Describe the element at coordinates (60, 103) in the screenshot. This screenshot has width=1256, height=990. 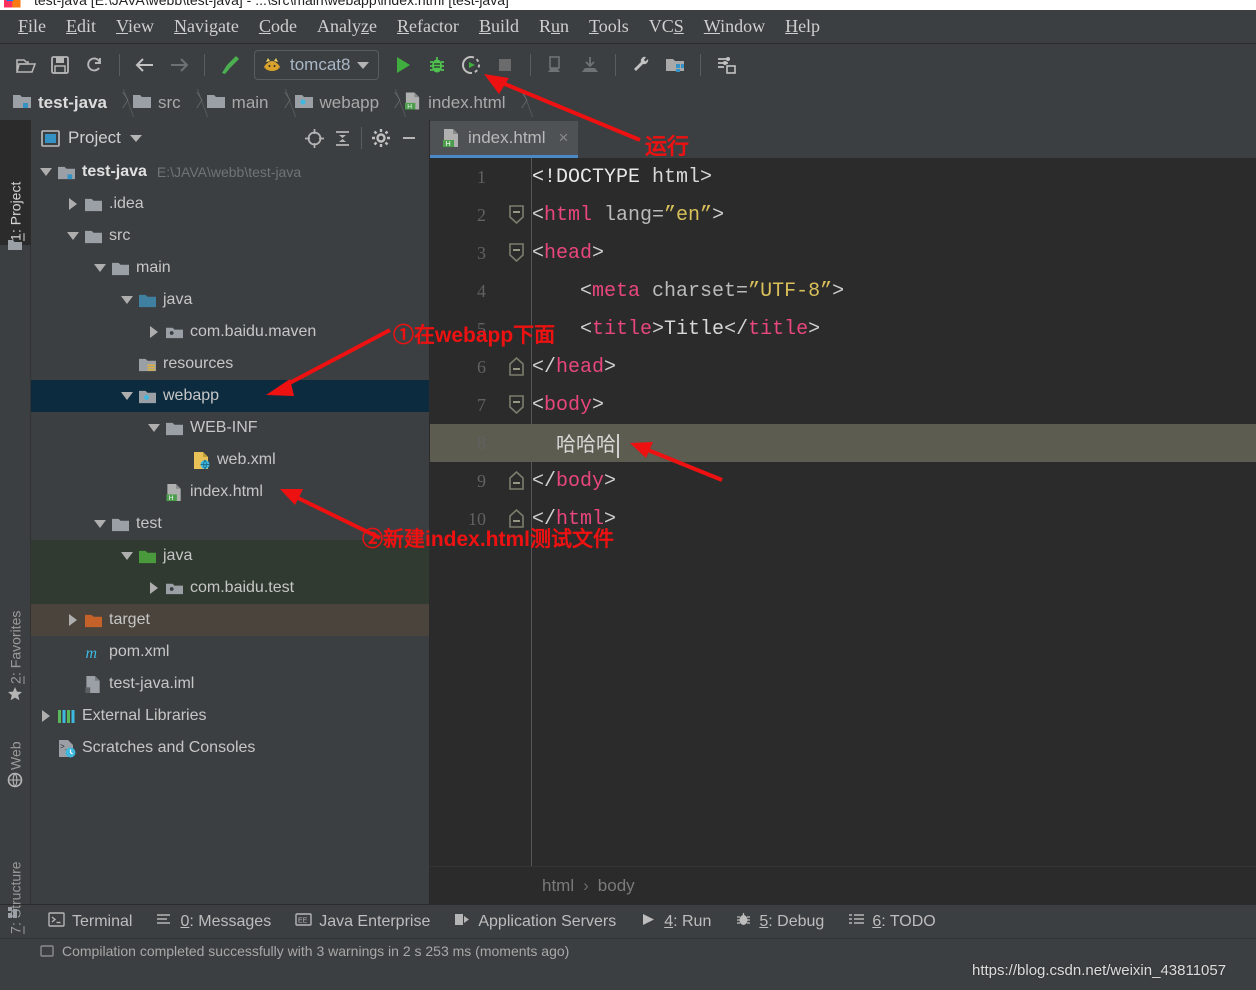
I see `breadcrumb-item-test-java: test-java` at that location.